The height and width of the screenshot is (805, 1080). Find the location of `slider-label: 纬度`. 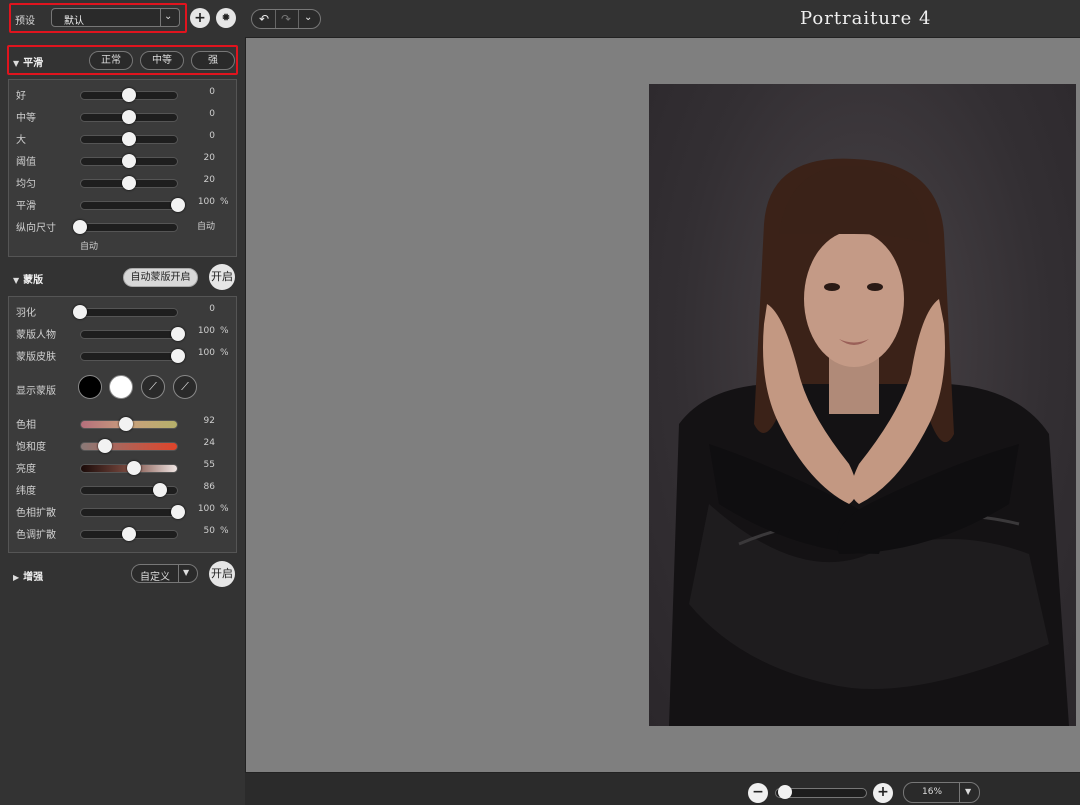

slider-label: 纬度 is located at coordinates (26, 491).